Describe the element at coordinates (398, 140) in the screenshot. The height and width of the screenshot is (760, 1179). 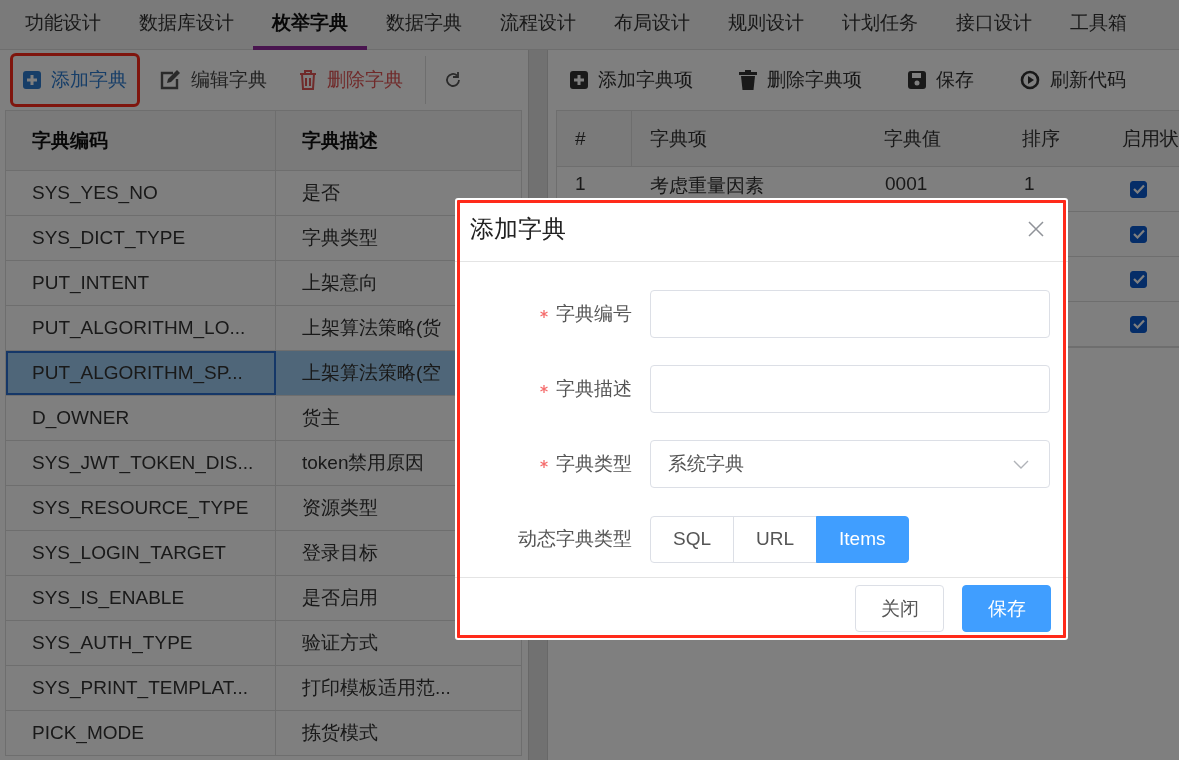
I see `column-header: 字典描述` at that location.